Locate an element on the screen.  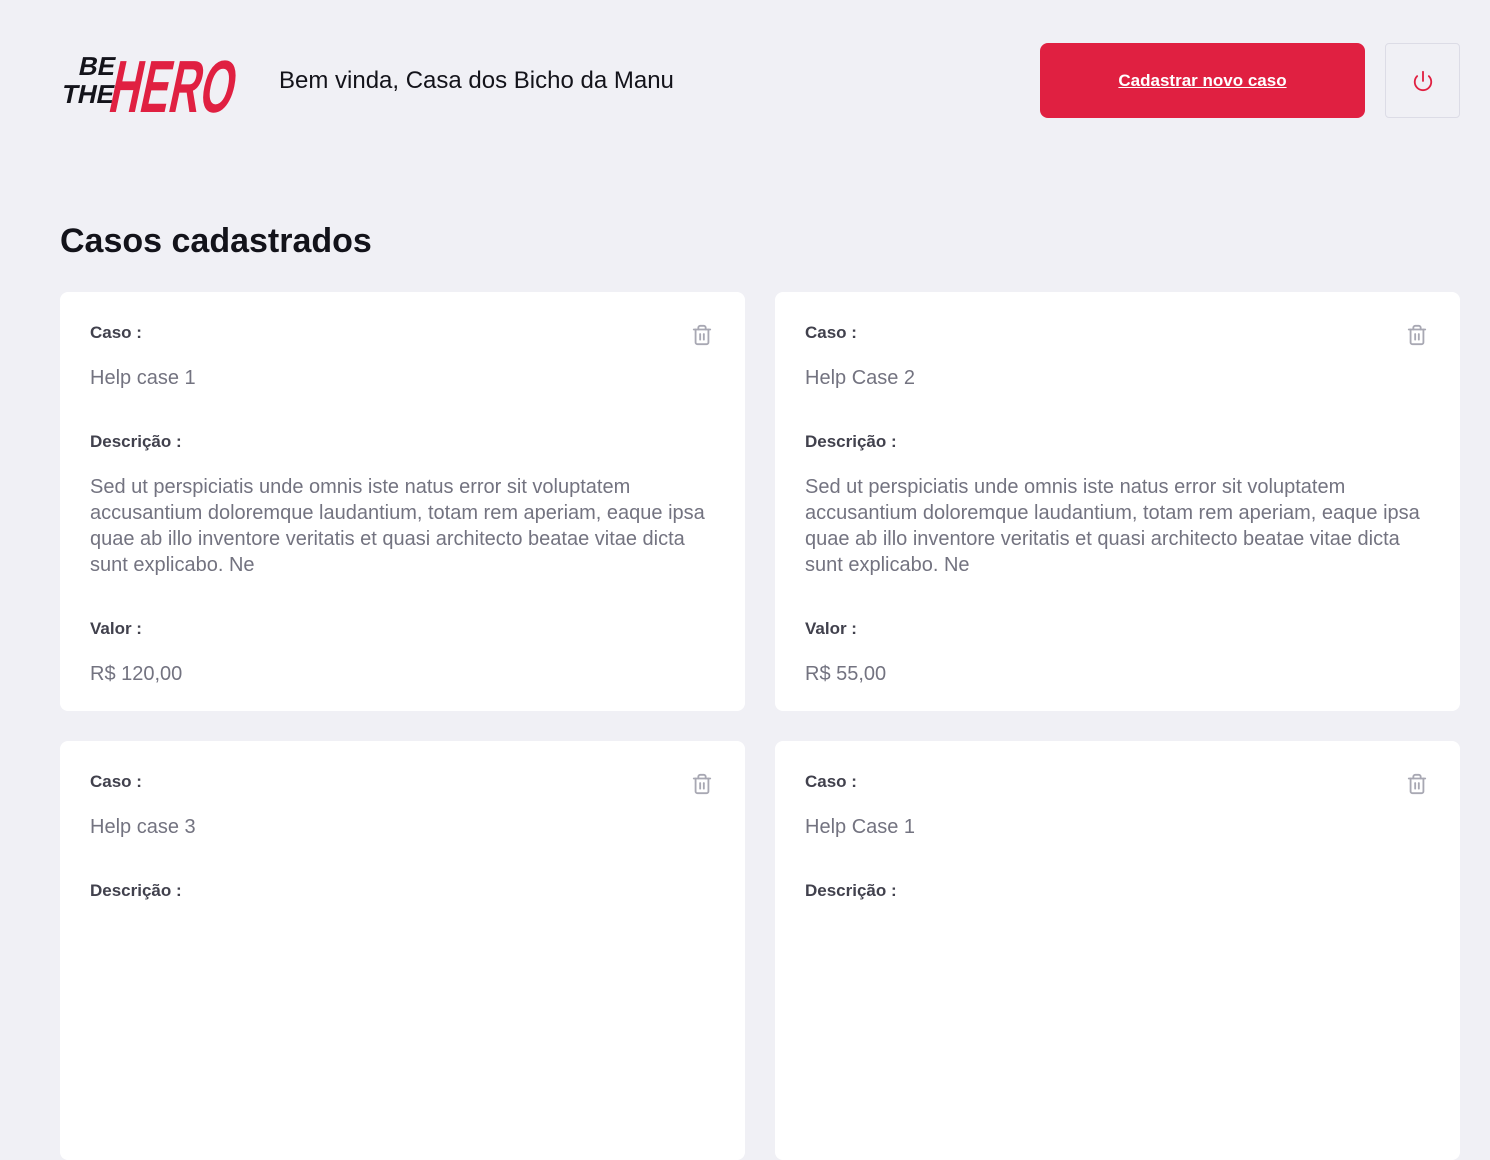
case-title: Help case 3 is located at coordinates (143, 827).